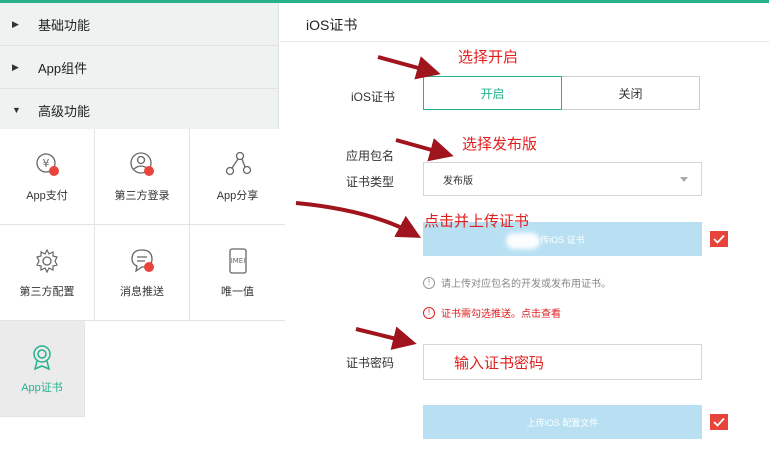  What do you see at coordinates (562, 179) in the screenshot?
I see `cert-type-select: 发布版` at bounding box center [562, 179].